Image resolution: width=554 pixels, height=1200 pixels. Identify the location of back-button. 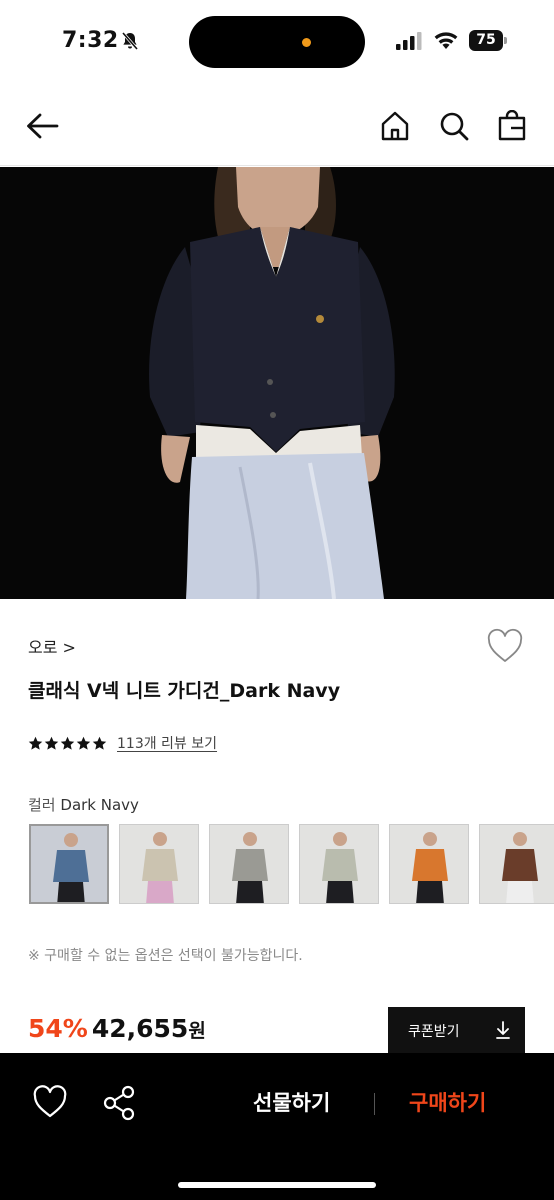
(42, 126).